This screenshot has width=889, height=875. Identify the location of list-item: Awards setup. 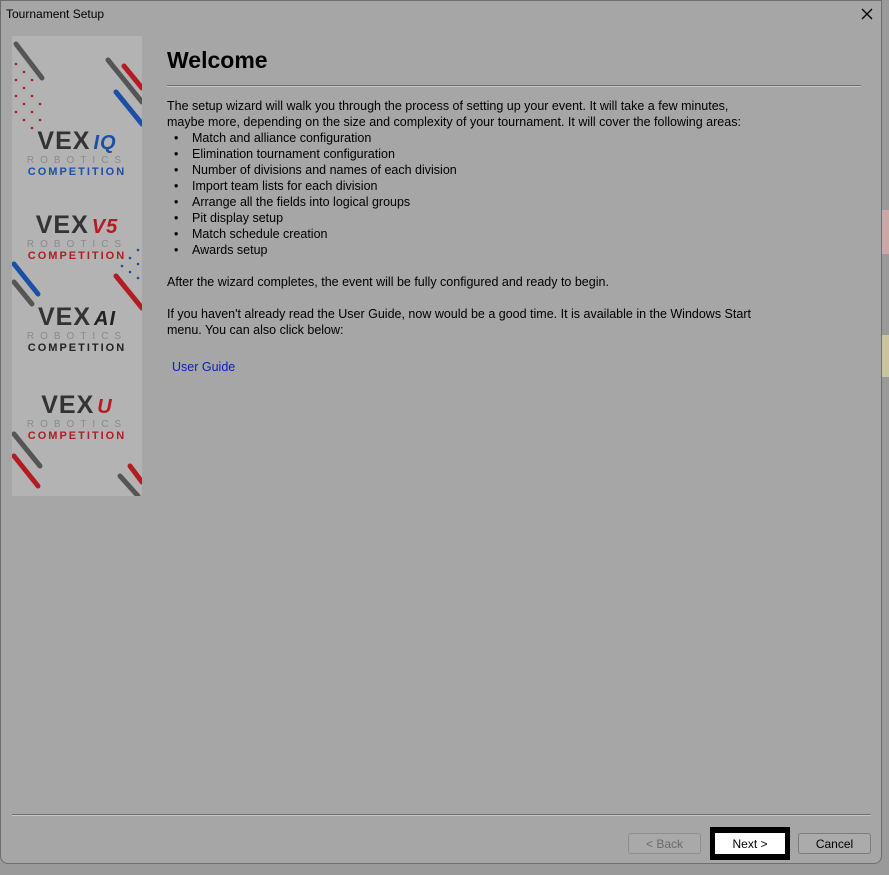
(467, 250).